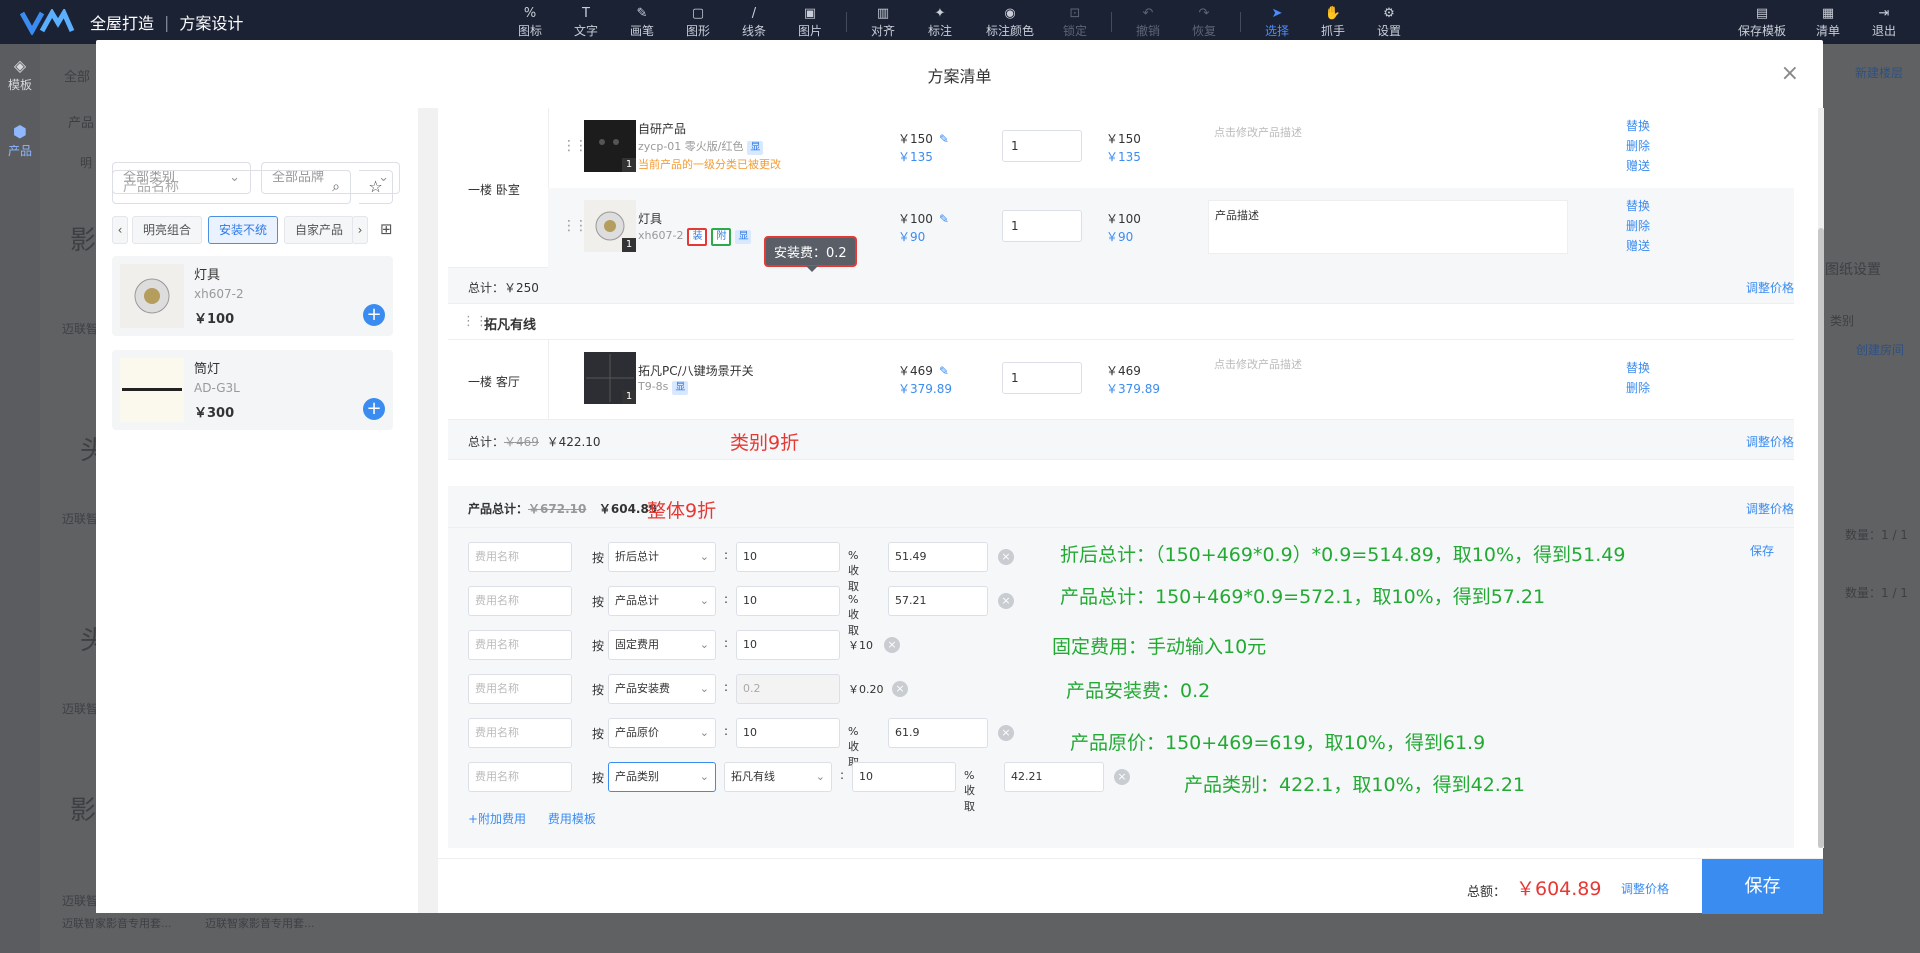 The height and width of the screenshot is (953, 1920). What do you see at coordinates (809, 31) in the screenshot?
I see `tool-label: 图片` at bounding box center [809, 31].